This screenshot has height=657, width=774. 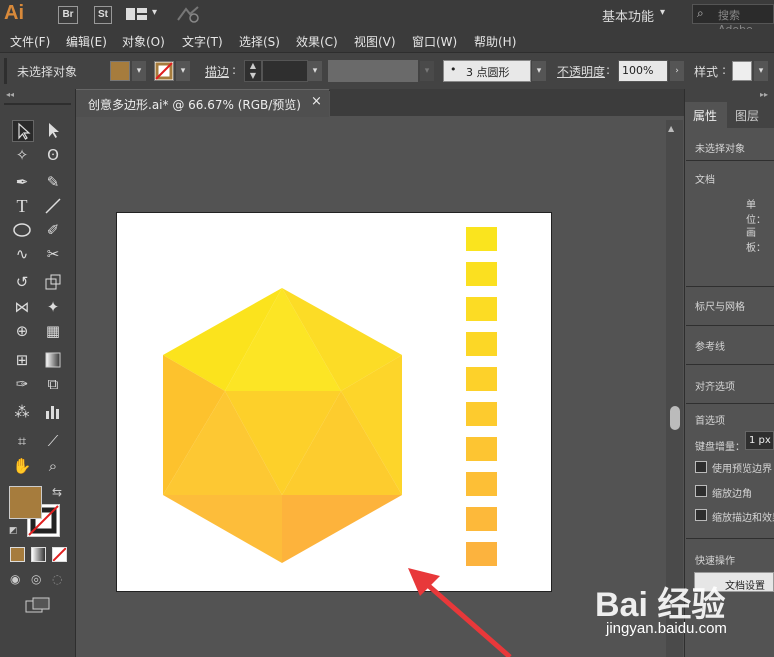 I want to click on menu-edit: 编辑(E), so click(x=86, y=41).